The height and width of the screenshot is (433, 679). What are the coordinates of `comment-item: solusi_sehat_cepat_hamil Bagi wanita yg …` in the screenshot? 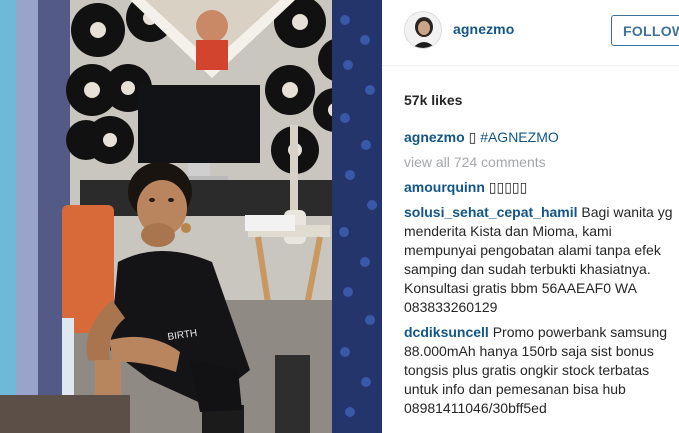 It's located at (539, 260).